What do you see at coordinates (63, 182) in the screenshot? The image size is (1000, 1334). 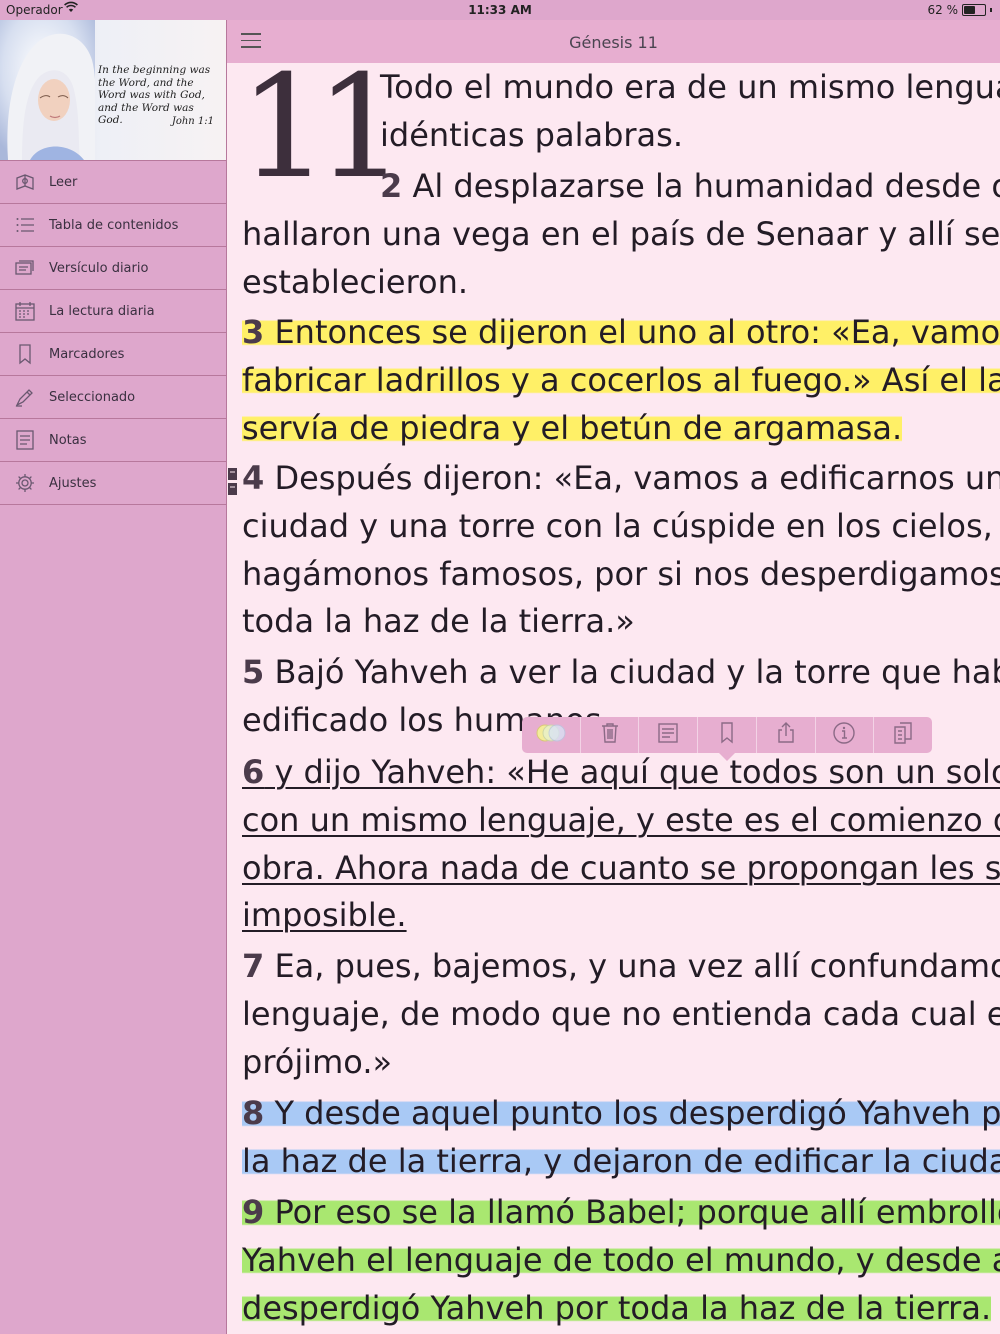 I see `sidebar-item-label: Leer` at bounding box center [63, 182].